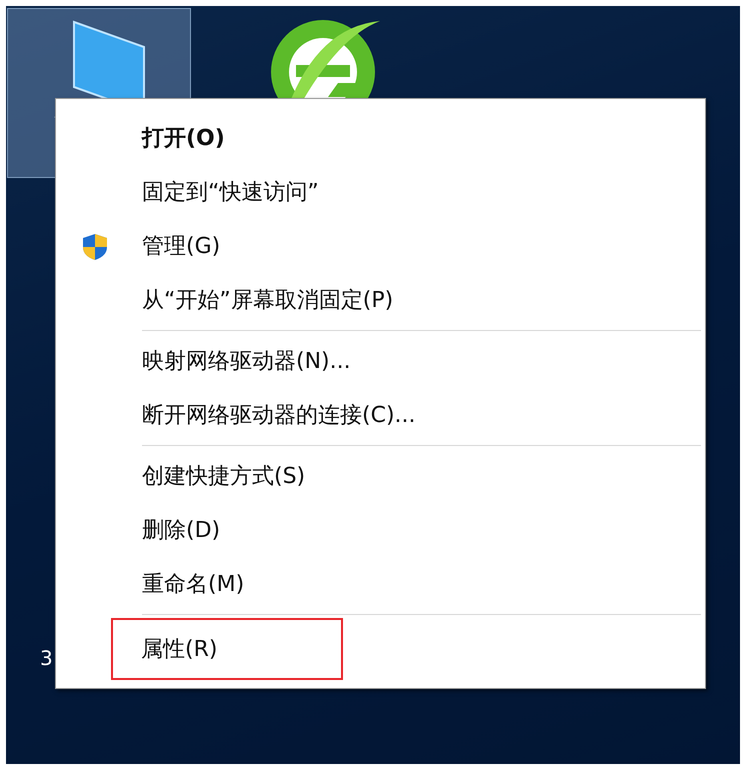  I want to click on menu-item: 创建快捷方式(S), so click(380, 476).